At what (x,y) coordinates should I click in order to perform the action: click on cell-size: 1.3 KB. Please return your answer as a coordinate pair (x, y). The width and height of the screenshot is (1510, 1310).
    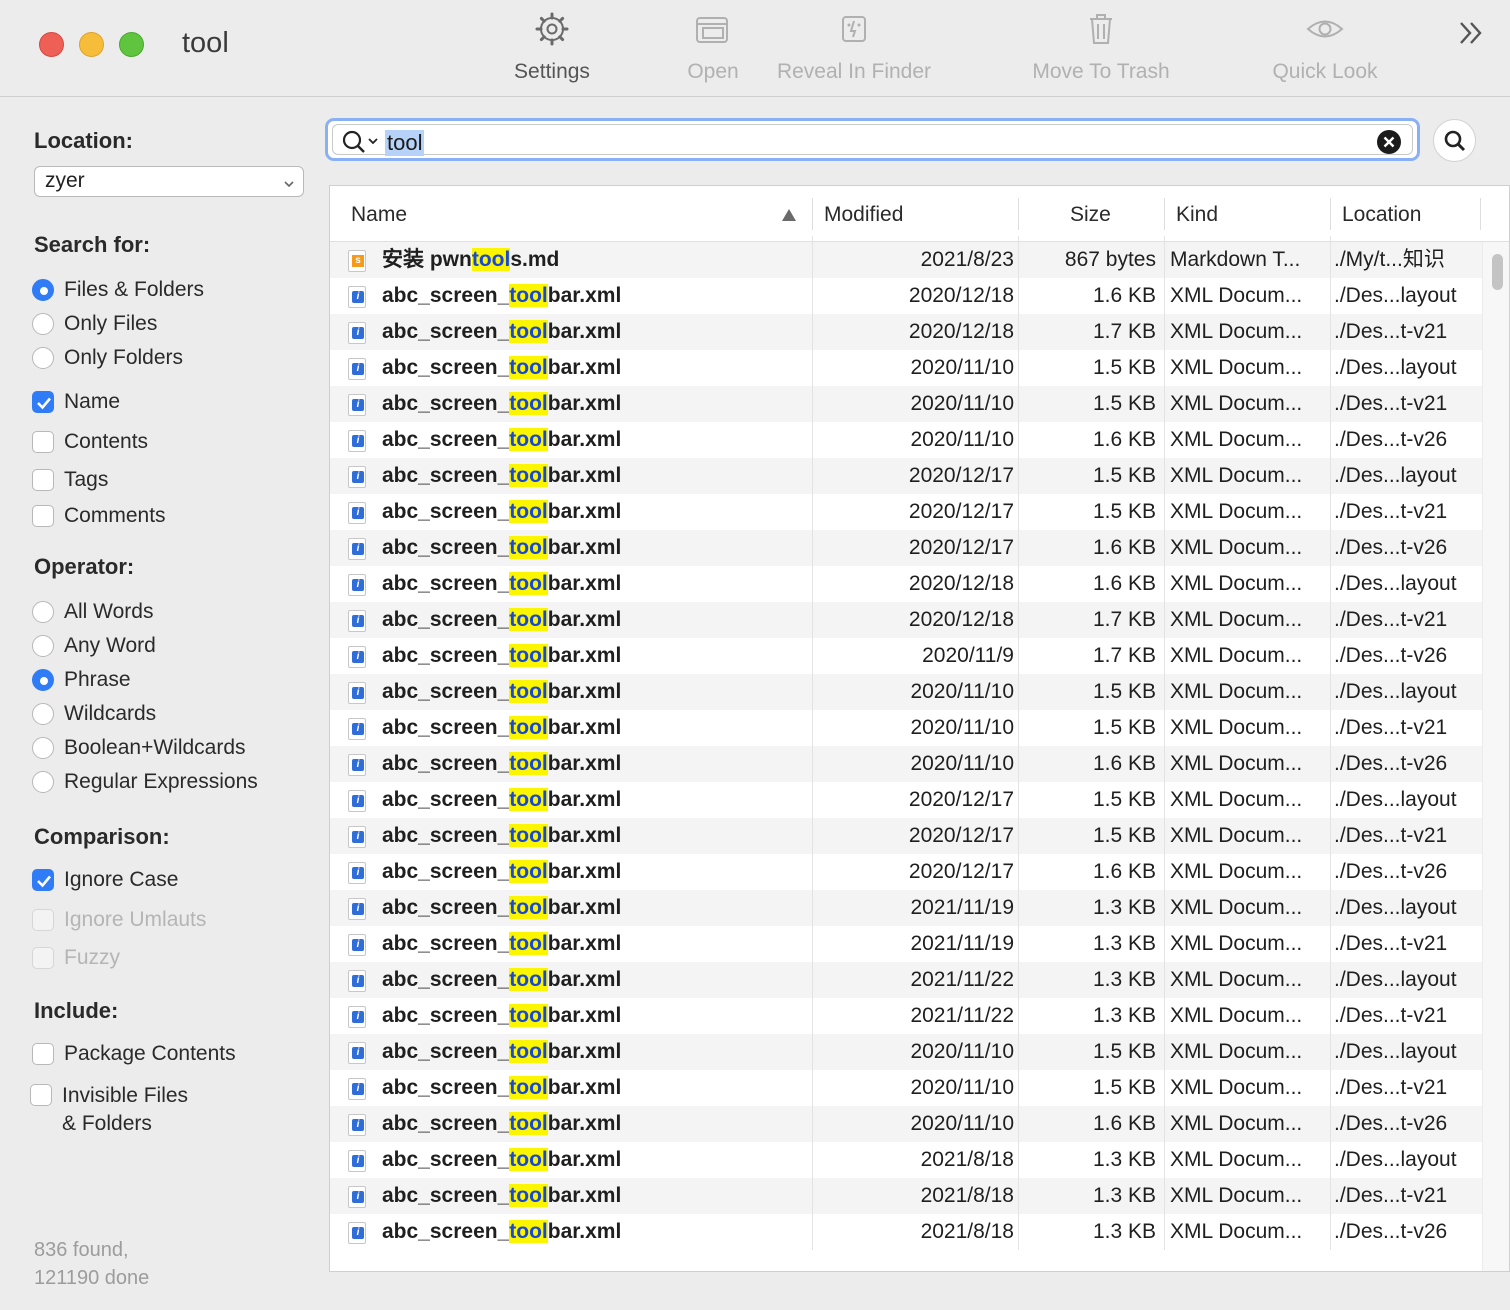
    Looking at the image, I should click on (1124, 1231).